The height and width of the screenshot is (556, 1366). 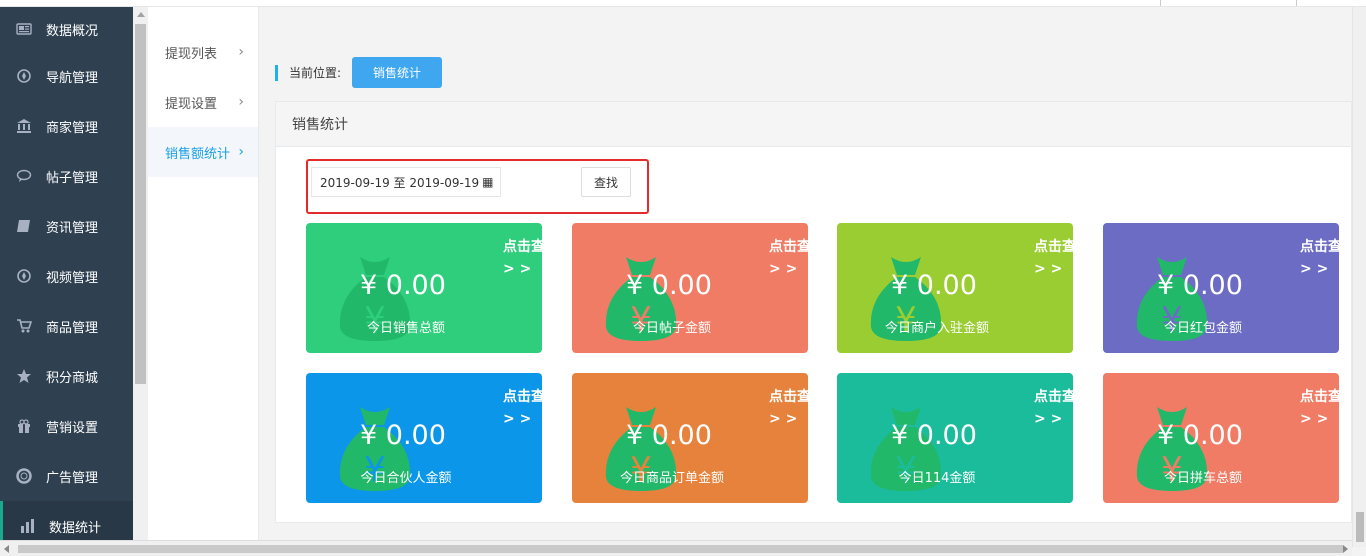 I want to click on comment-icon, so click(x=24, y=176).